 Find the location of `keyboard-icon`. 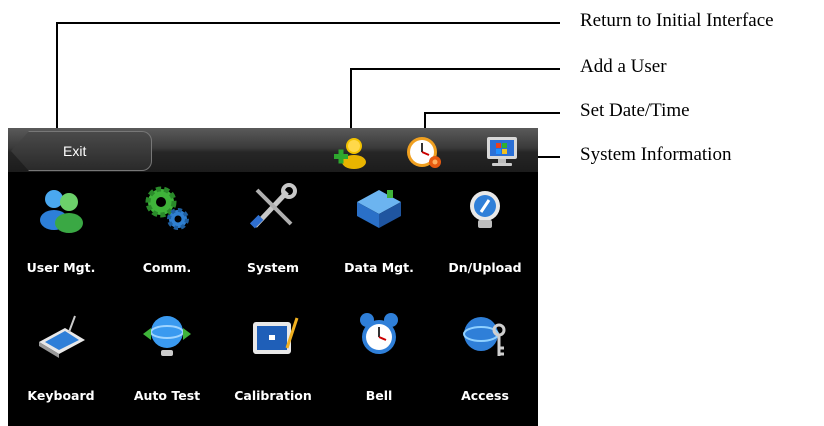

keyboard-icon is located at coordinates (62, 336).